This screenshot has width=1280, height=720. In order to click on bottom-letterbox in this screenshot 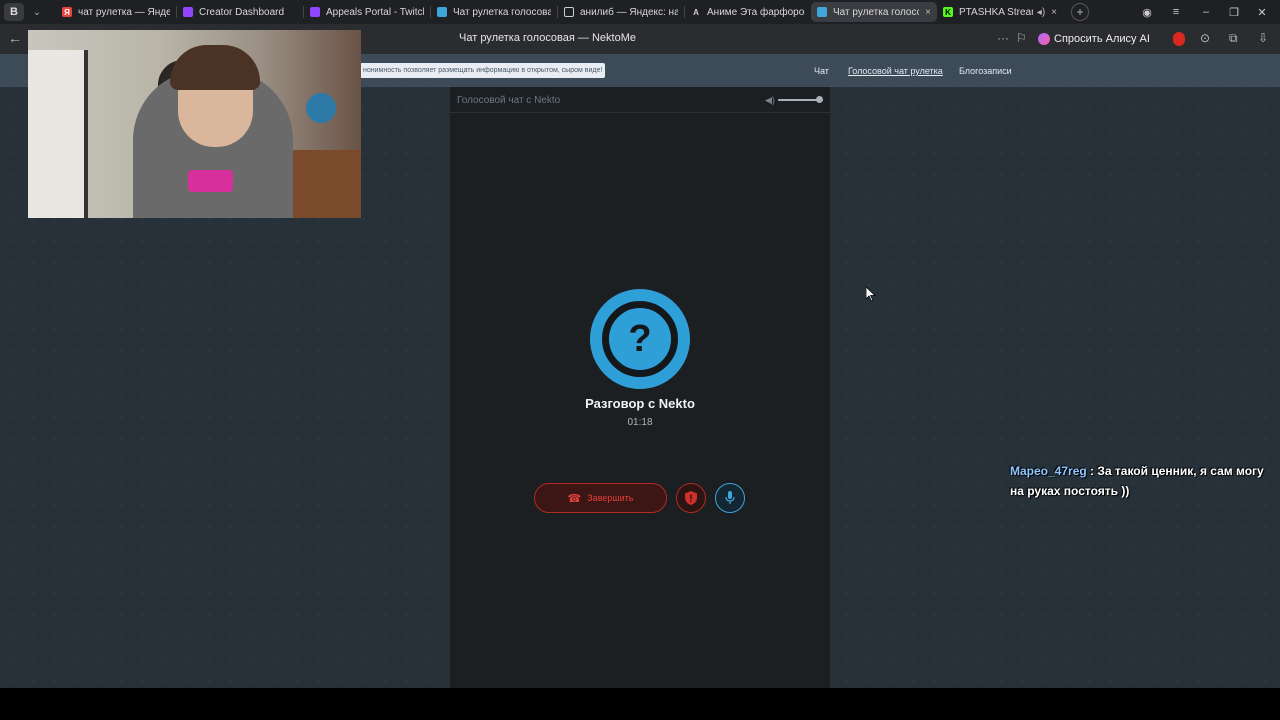, I will do `click(640, 704)`.